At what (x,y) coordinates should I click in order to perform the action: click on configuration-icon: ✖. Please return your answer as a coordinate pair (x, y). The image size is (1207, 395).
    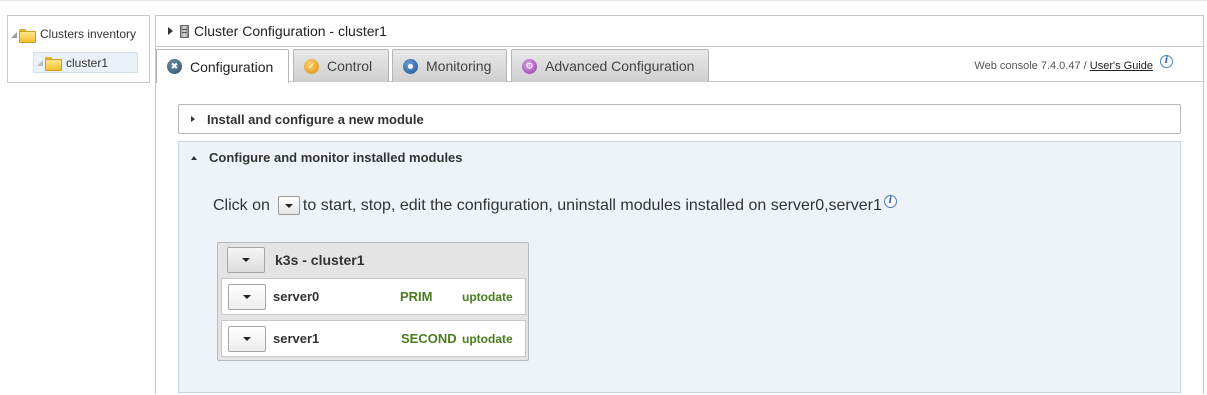
    Looking at the image, I should click on (174, 66).